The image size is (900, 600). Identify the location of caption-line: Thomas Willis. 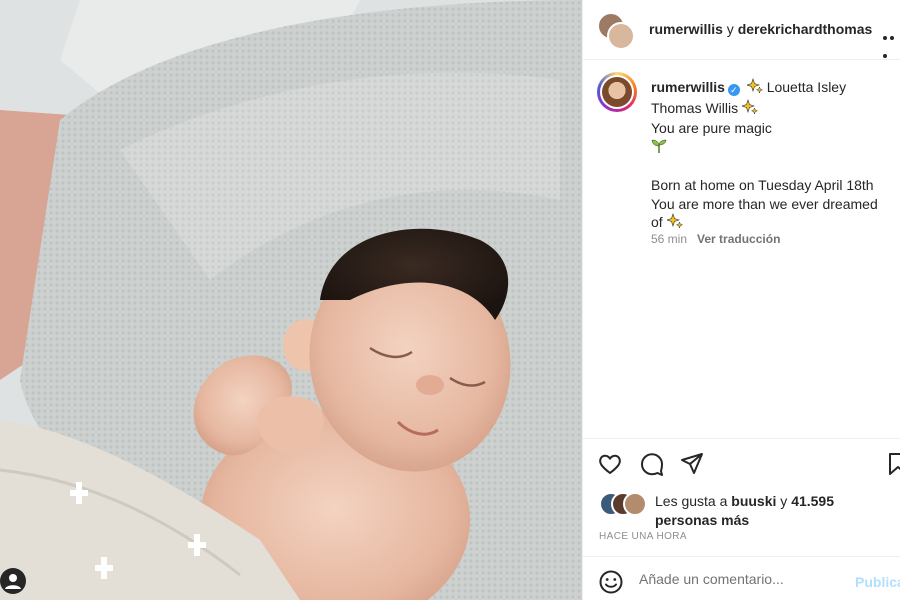
(695, 107).